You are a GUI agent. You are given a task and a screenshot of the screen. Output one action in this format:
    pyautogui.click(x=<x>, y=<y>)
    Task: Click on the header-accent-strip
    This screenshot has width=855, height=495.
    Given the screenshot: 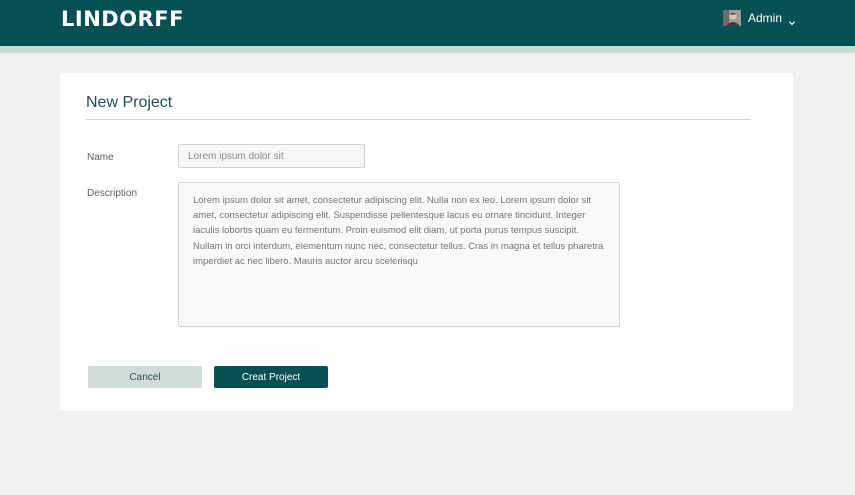 What is the action you would take?
    pyautogui.click(x=427, y=49)
    